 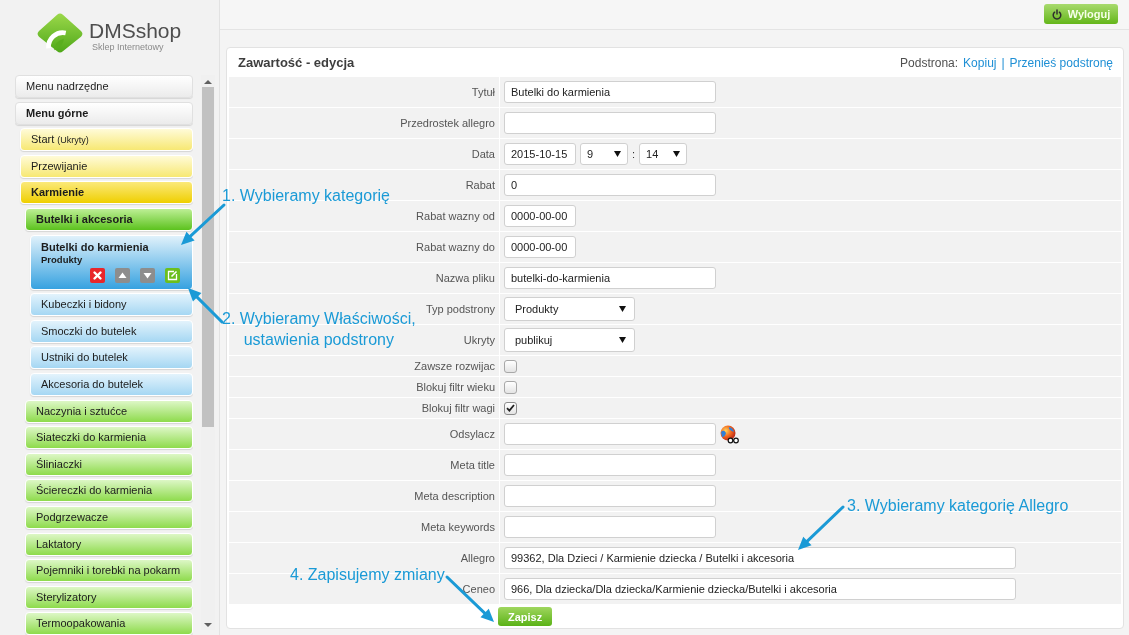 What do you see at coordinates (104, 86) in the screenshot?
I see `menu-item: Menu nadrzędne` at bounding box center [104, 86].